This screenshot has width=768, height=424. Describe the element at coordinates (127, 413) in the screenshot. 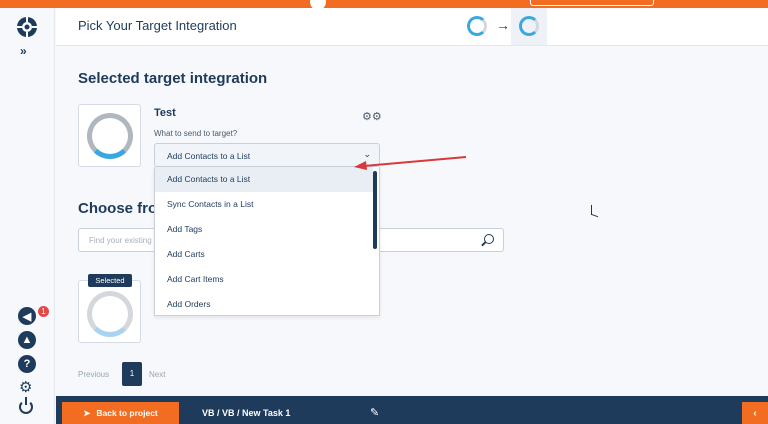

I see `back-button-label: Back to project` at that location.